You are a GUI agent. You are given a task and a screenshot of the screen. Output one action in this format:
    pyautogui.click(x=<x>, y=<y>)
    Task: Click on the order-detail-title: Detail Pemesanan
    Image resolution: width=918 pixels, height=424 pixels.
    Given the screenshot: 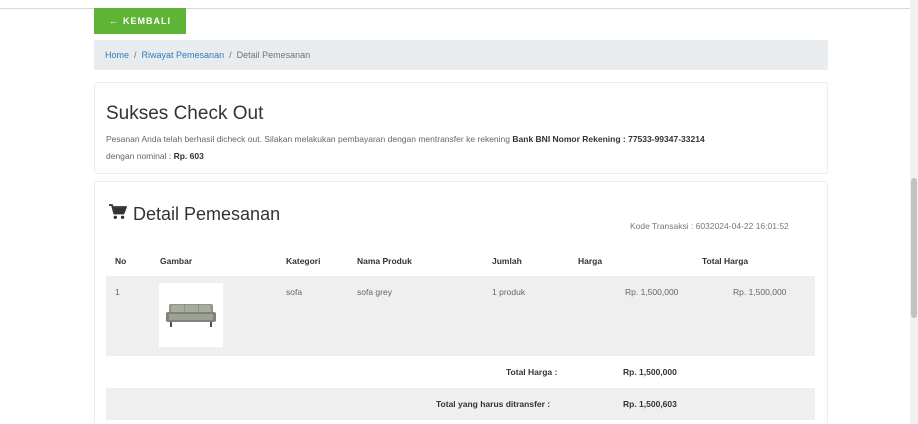 What is the action you would take?
    pyautogui.click(x=194, y=214)
    